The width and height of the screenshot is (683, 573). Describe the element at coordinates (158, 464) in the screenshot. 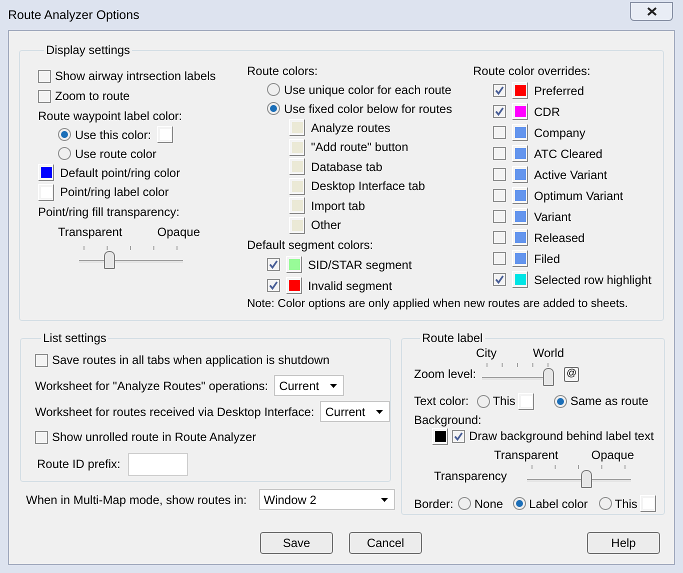

I see `input-field` at that location.